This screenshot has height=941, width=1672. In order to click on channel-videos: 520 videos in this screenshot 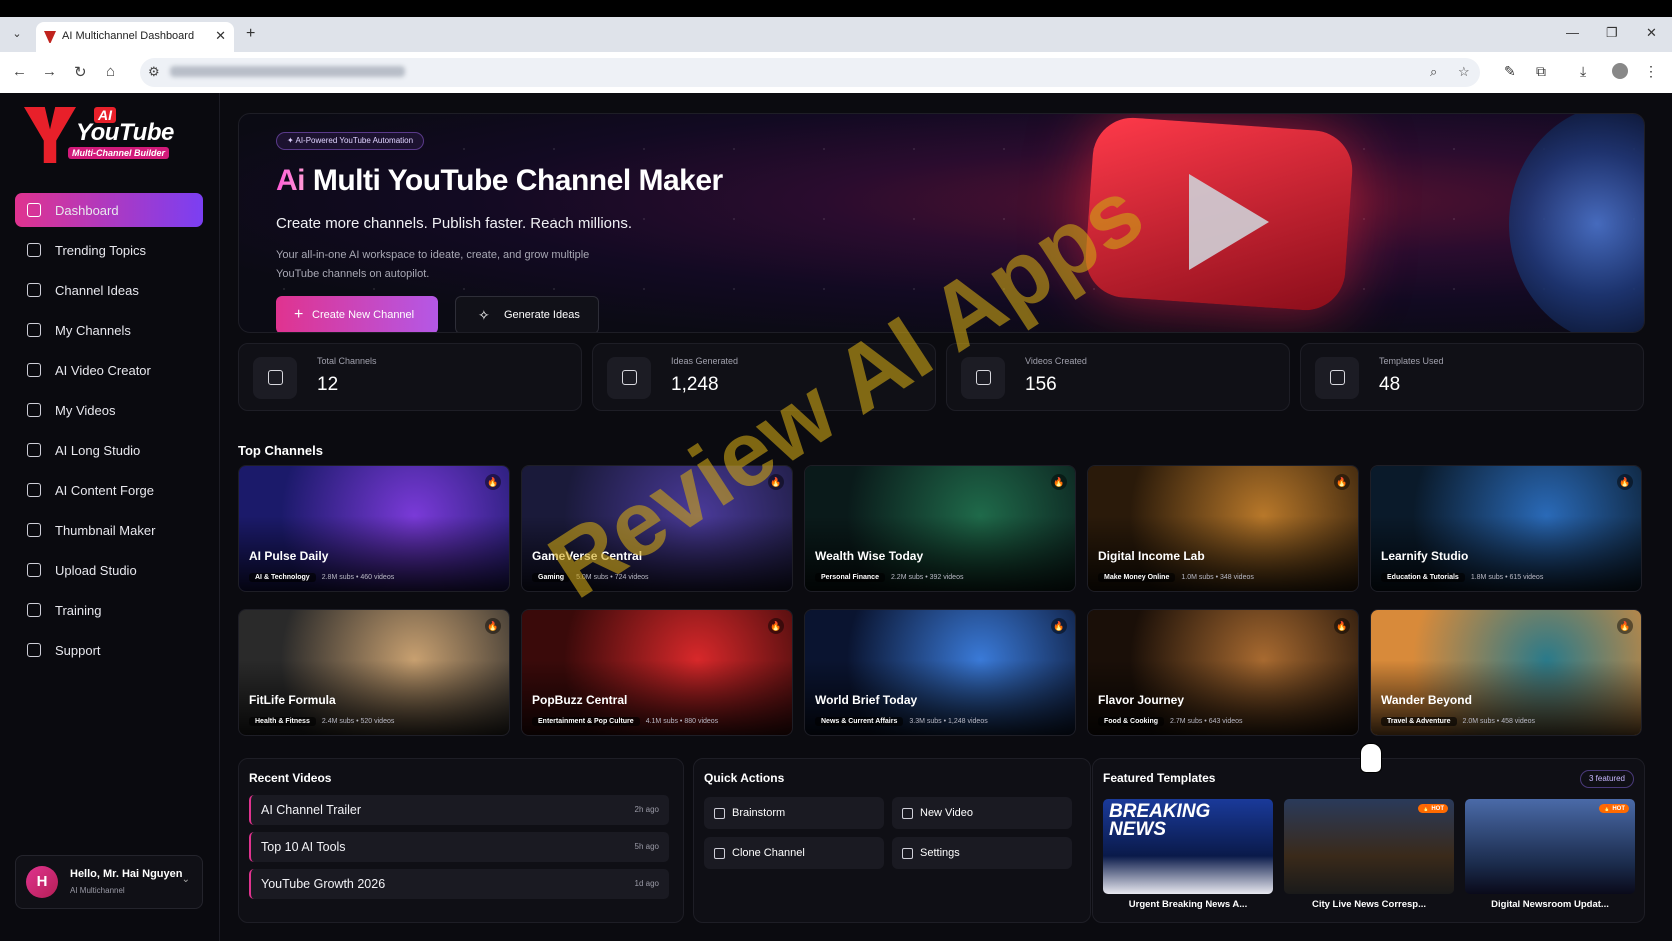, I will do `click(377, 721)`.